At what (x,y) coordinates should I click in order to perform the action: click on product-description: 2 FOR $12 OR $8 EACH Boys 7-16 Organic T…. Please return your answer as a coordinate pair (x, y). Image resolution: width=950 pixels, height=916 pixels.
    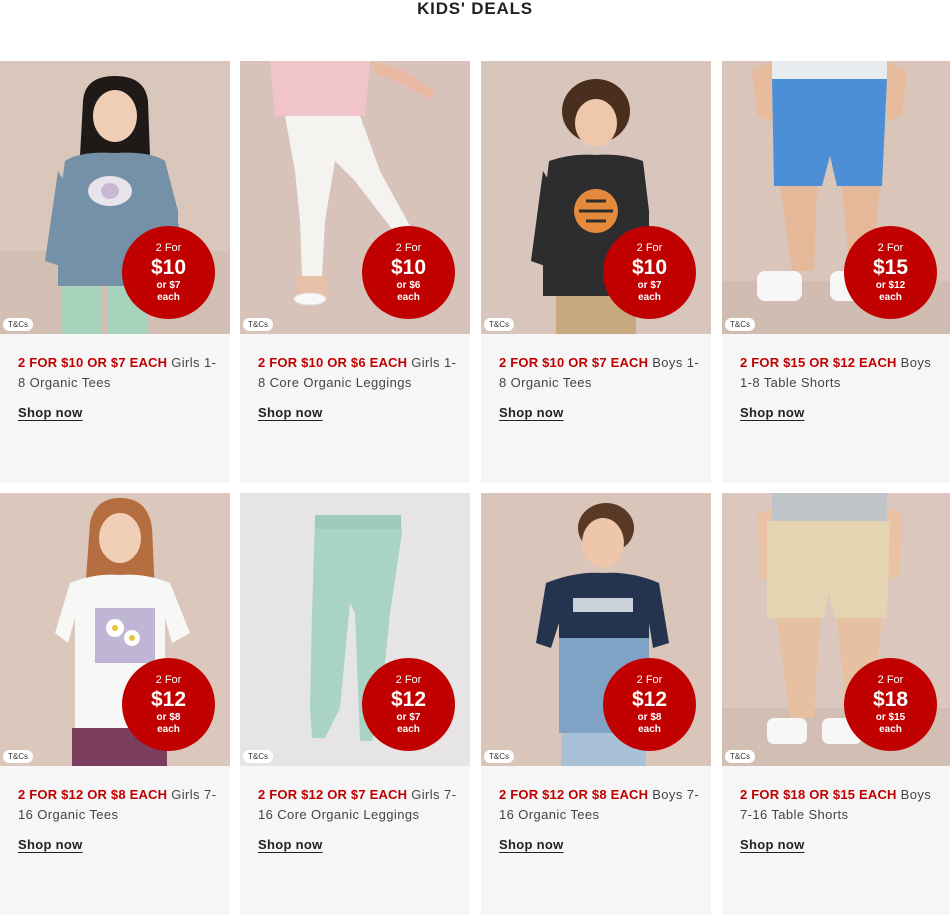
    Looking at the image, I should click on (601, 805).